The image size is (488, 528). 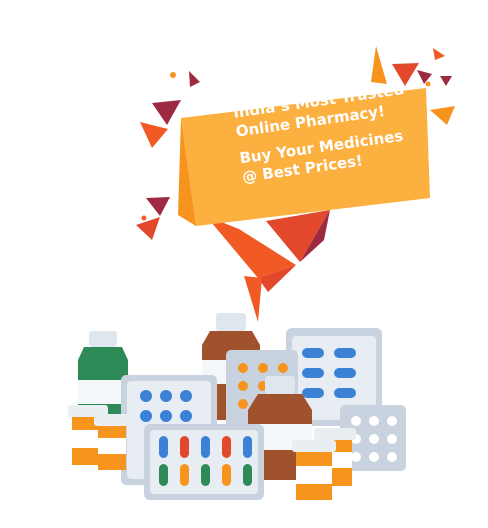 What do you see at coordinates (268, 266) in the screenshot?
I see `banner-ribbon` at bounding box center [268, 266].